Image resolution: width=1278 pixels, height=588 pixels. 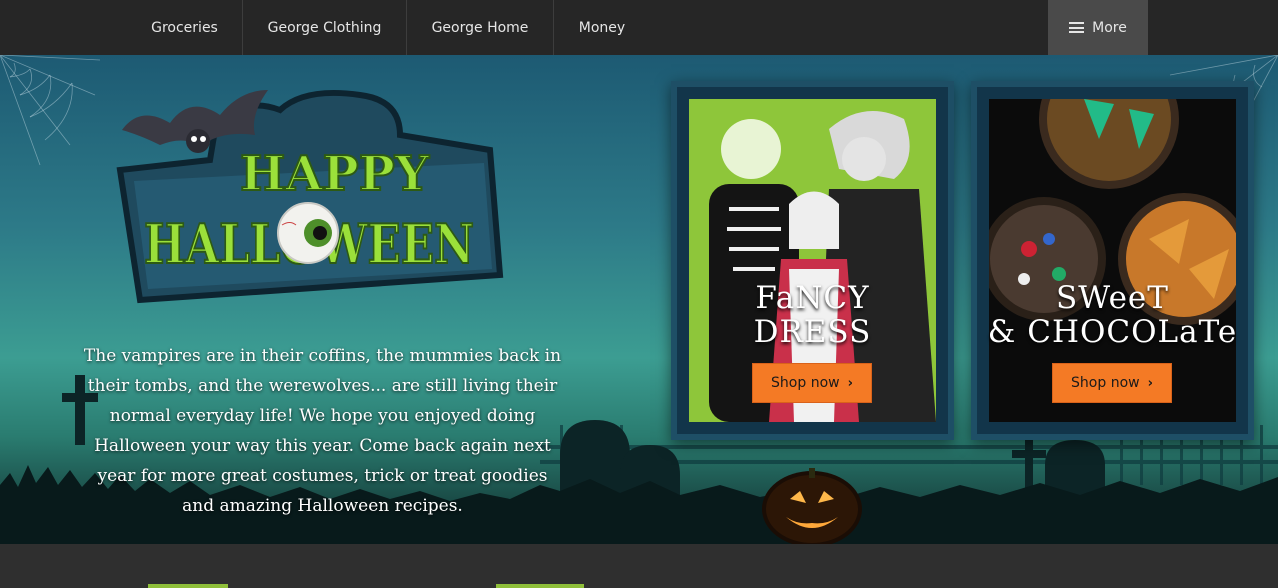 I want to click on hamburger-icon, so click(x=1077, y=27).